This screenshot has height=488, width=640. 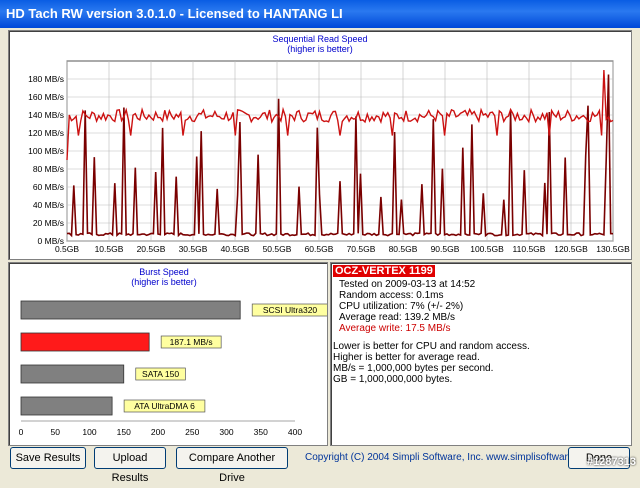 I want to click on upload-results-button: Upload Results, so click(x=130, y=465).